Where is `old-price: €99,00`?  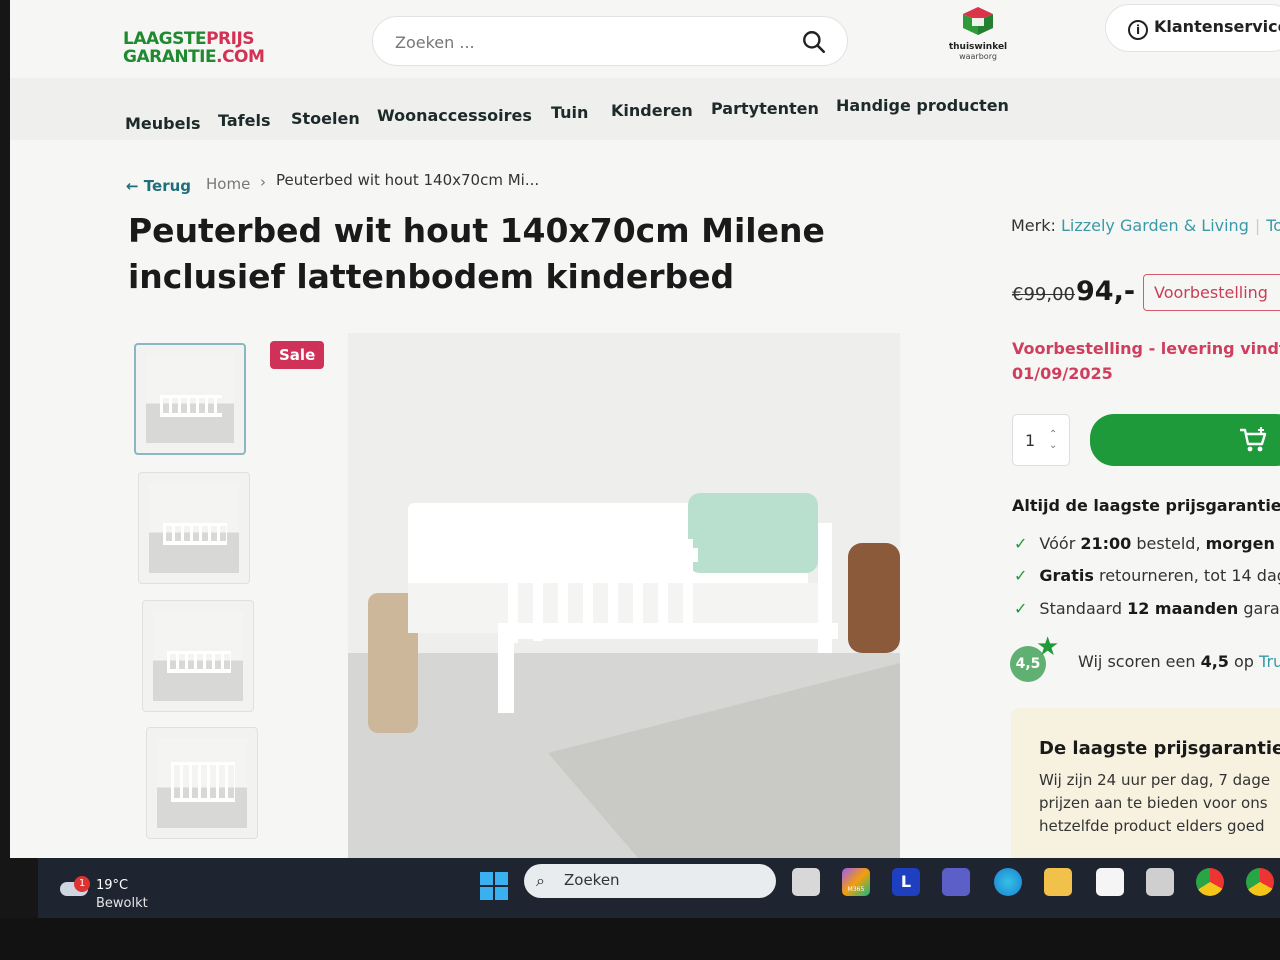
old-price: €99,00 is located at coordinates (1043, 294).